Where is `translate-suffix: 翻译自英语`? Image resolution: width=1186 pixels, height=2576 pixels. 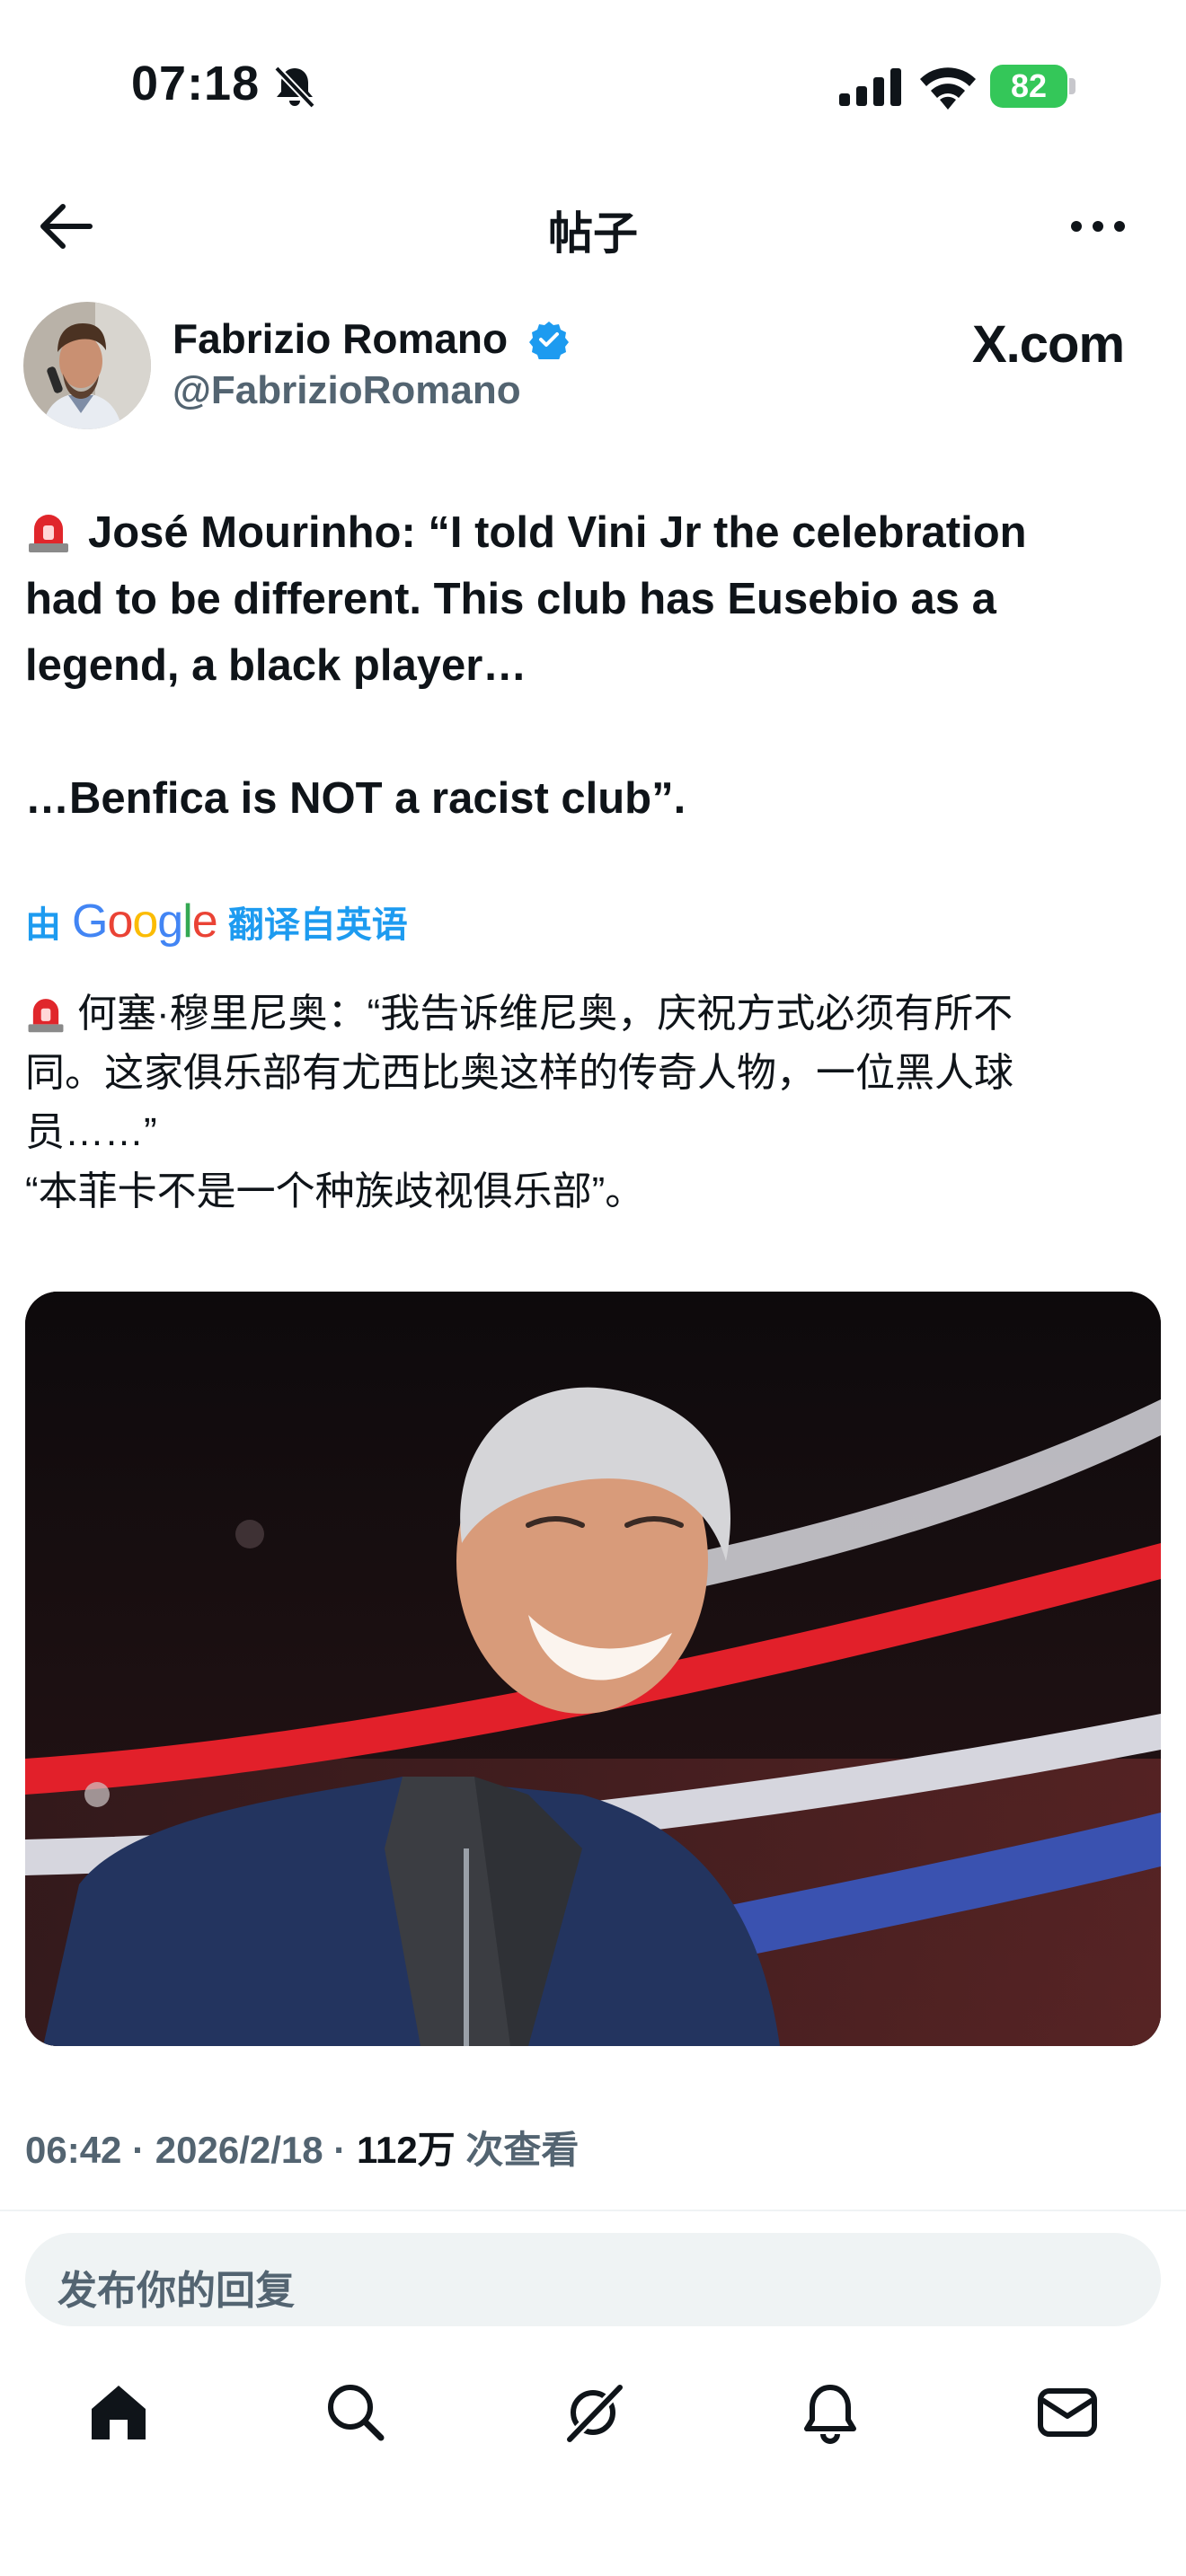 translate-suffix: 翻译自英语 is located at coordinates (317, 925).